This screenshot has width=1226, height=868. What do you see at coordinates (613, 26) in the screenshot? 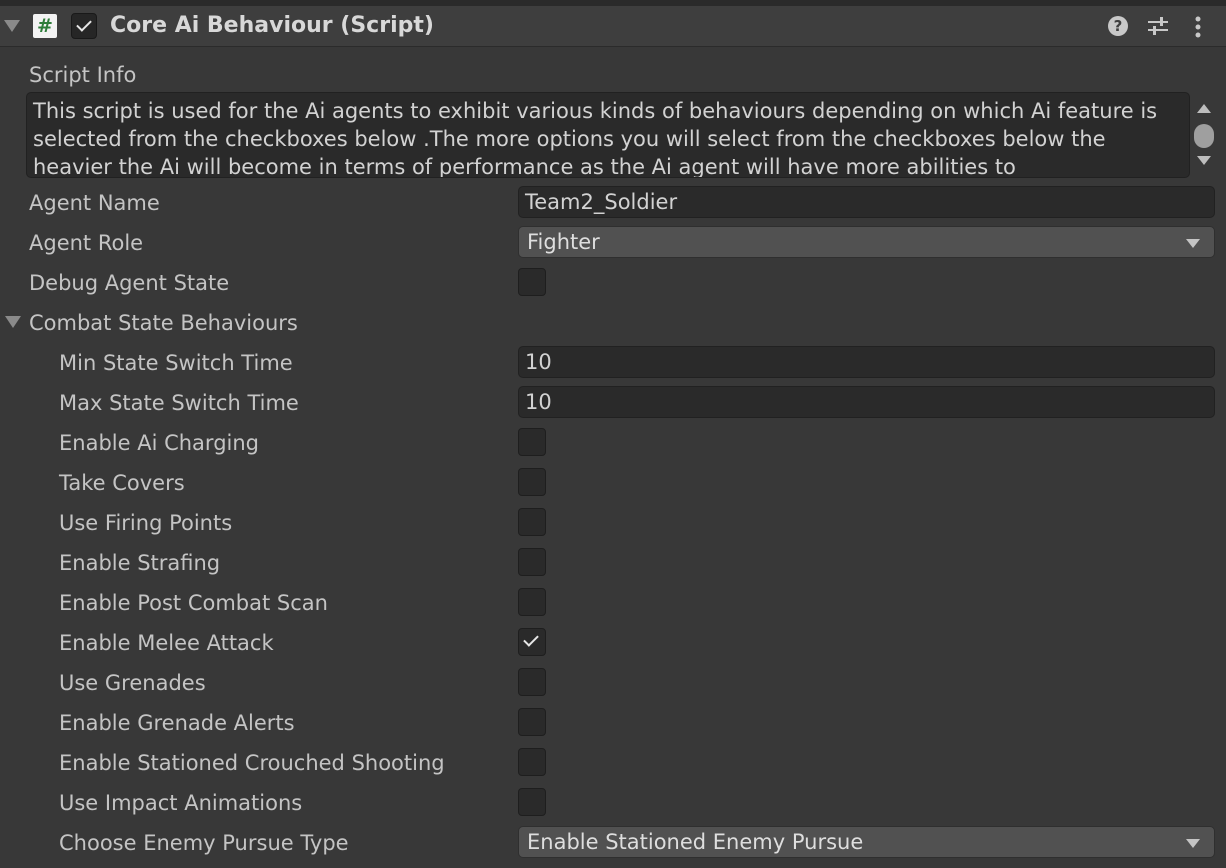
I see `component-header: # Core Ai Behaviour (Script) ?` at bounding box center [613, 26].